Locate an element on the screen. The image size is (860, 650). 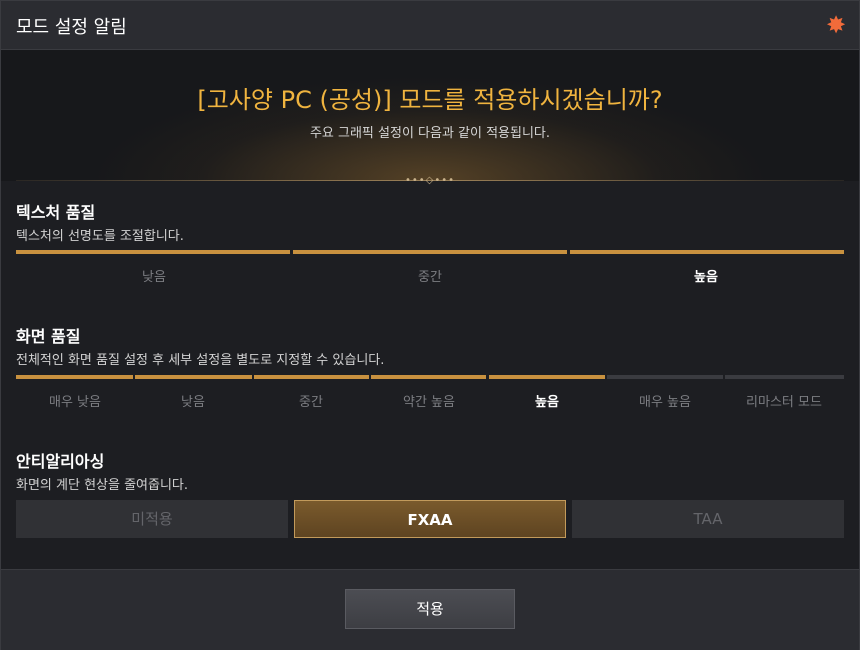
screen-quality-title: 화면 품질 is located at coordinates (48, 336).